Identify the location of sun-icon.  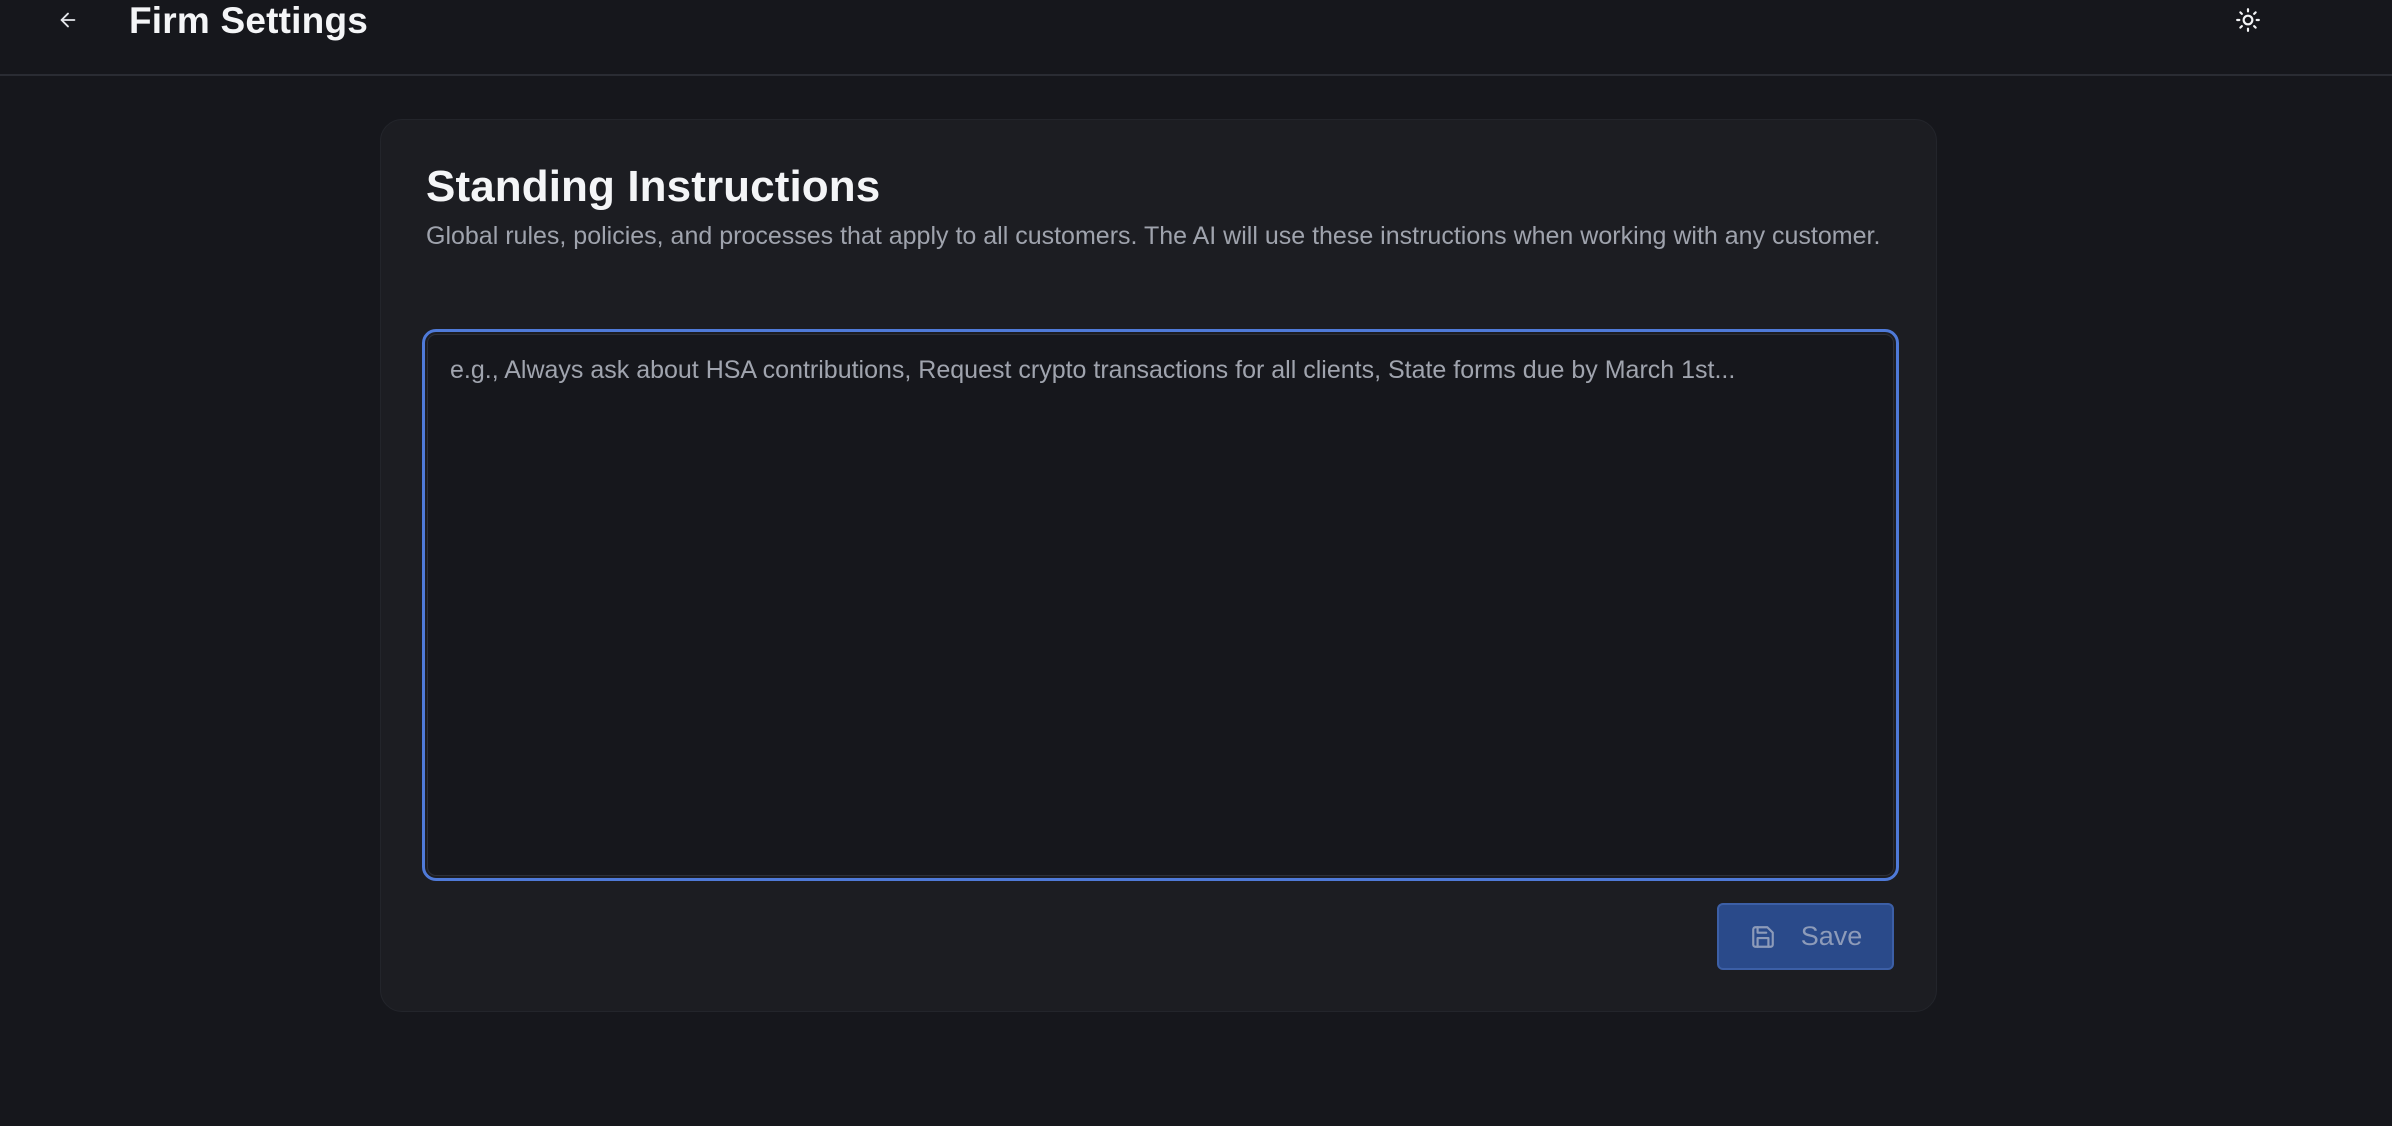
(2248, 22).